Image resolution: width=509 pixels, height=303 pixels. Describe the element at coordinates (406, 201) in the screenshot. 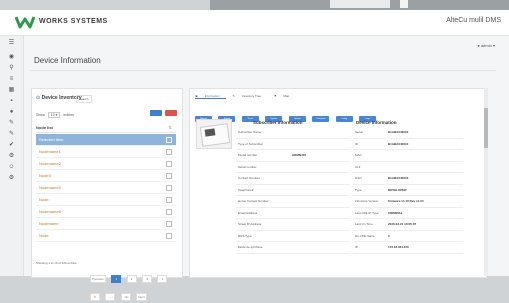

I see `field-value: firmware v1.10 Rev x1.04` at that location.